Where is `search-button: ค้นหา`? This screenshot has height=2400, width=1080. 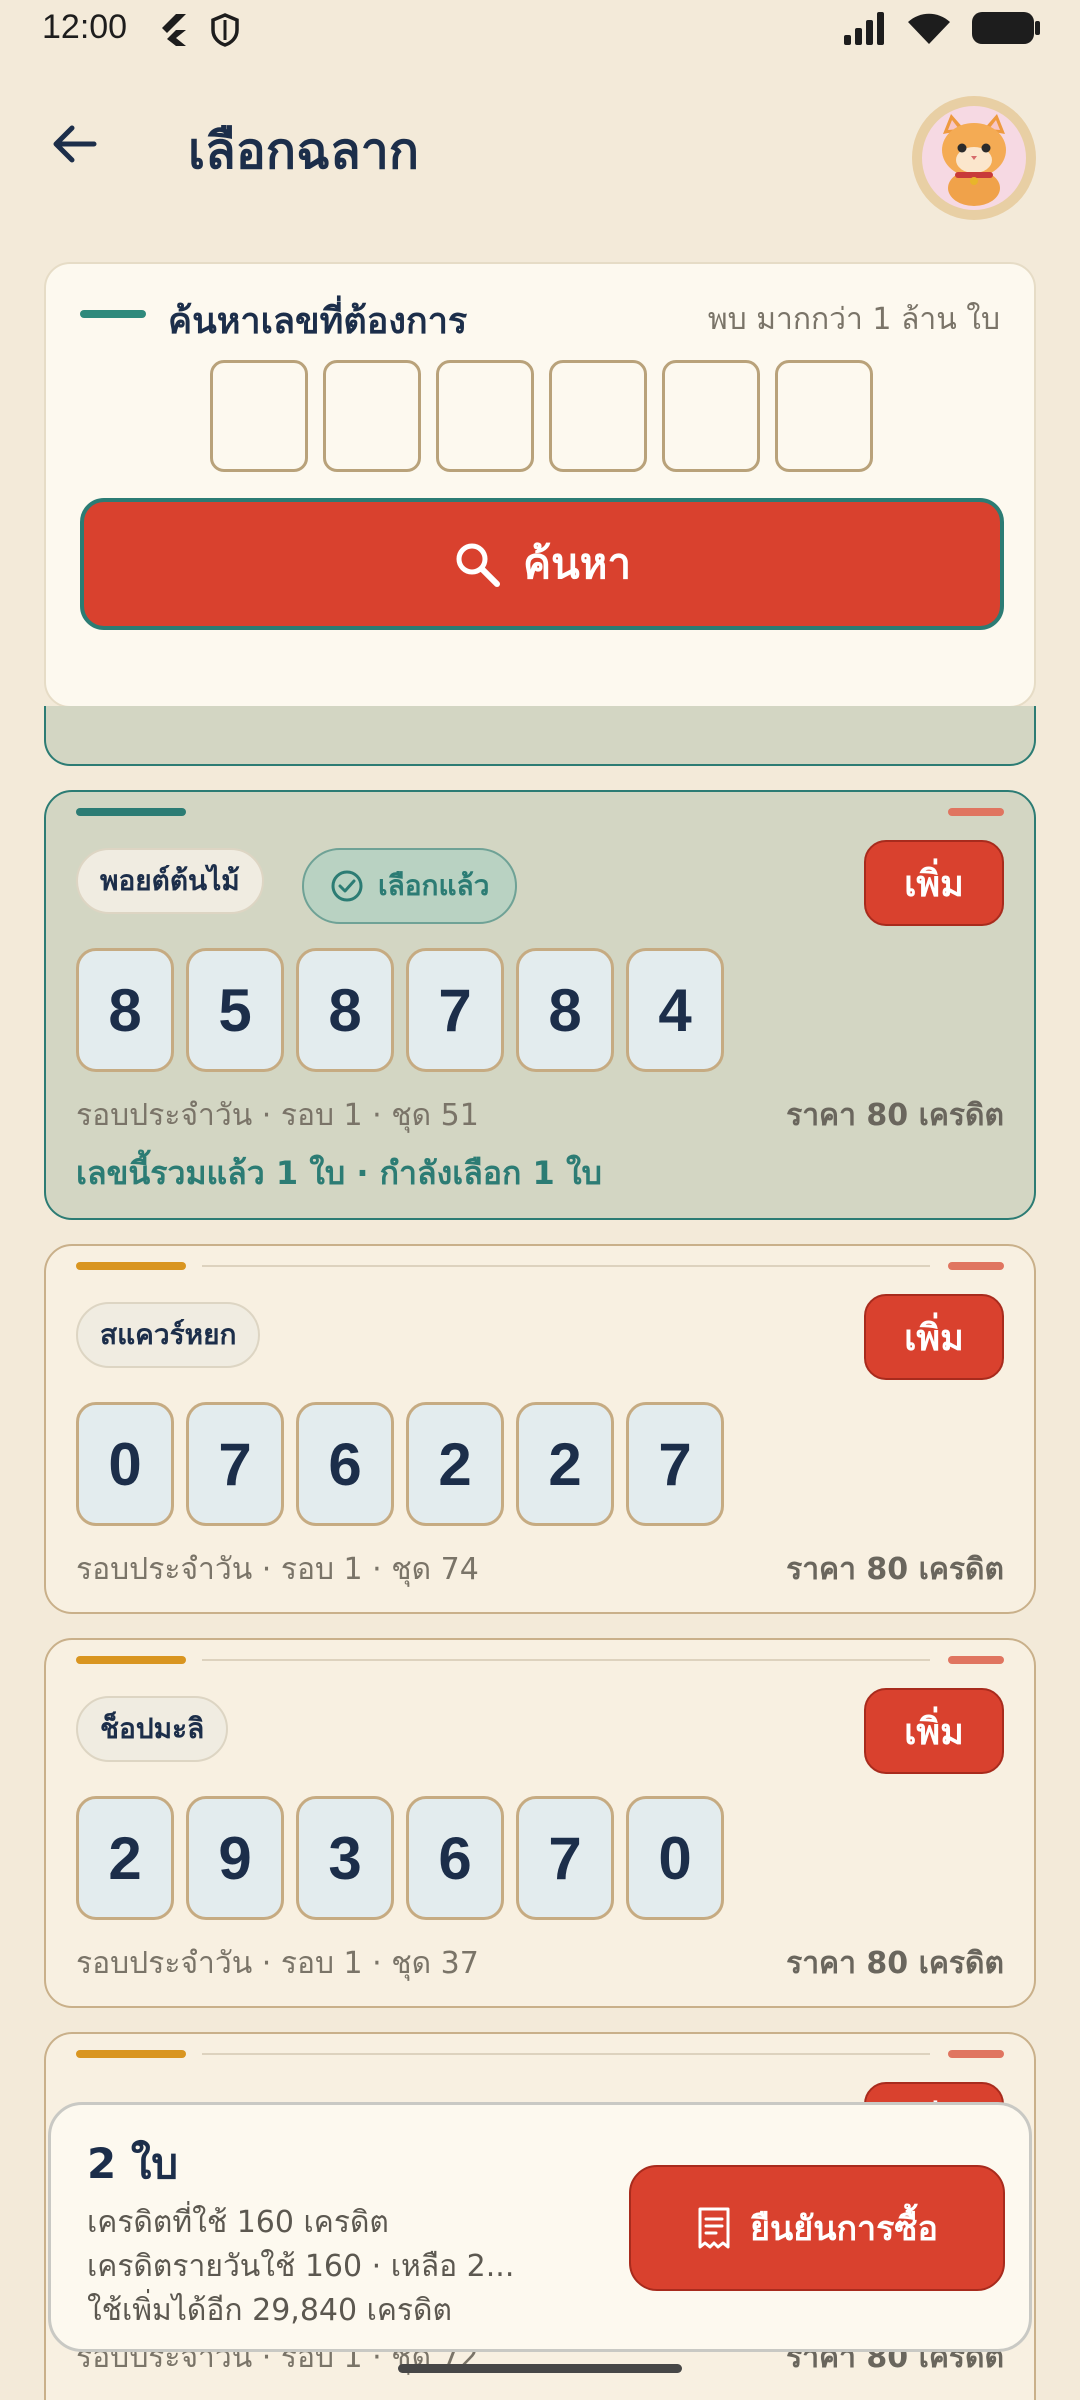
search-button: ค้นหา is located at coordinates (542, 564).